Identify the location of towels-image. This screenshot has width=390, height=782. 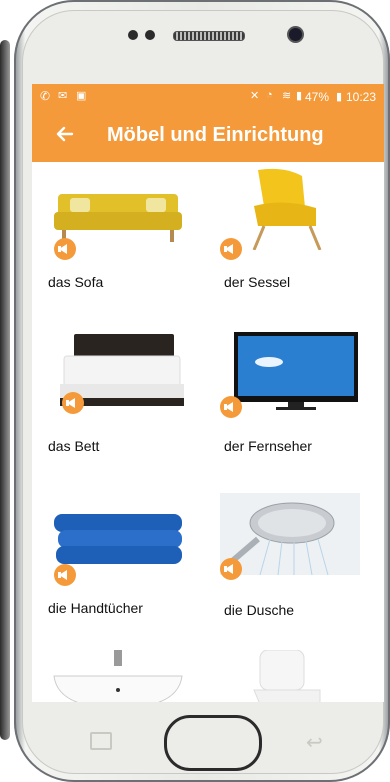
(118, 539).